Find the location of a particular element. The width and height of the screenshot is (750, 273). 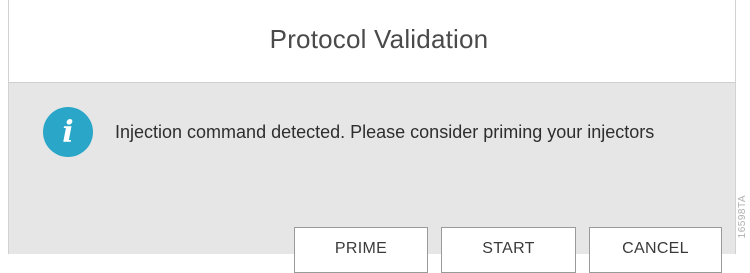

info-icon-glyph: i is located at coordinates (68, 132).